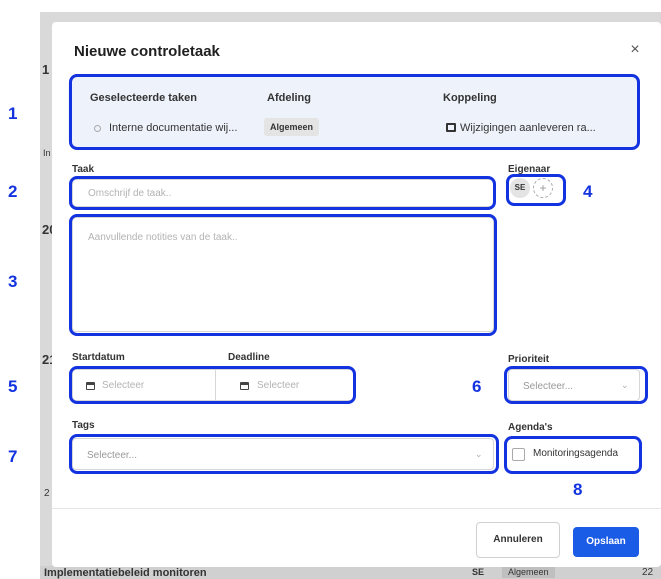 This screenshot has width=661, height=579. What do you see at coordinates (83, 169) in the screenshot?
I see `task-label: Taak` at bounding box center [83, 169].